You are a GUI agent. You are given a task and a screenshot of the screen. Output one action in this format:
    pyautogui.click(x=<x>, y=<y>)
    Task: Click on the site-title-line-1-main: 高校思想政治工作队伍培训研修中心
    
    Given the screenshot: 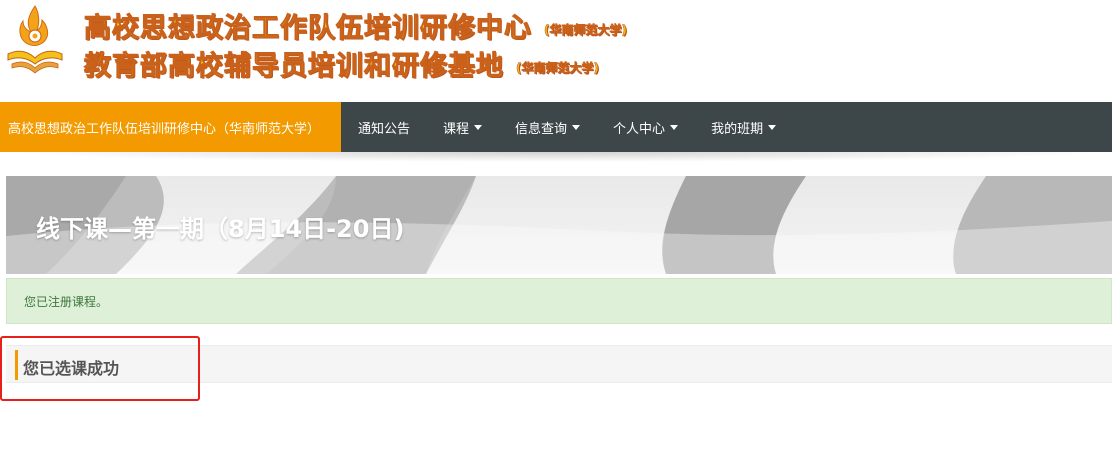 What is the action you would take?
    pyautogui.click(x=308, y=29)
    